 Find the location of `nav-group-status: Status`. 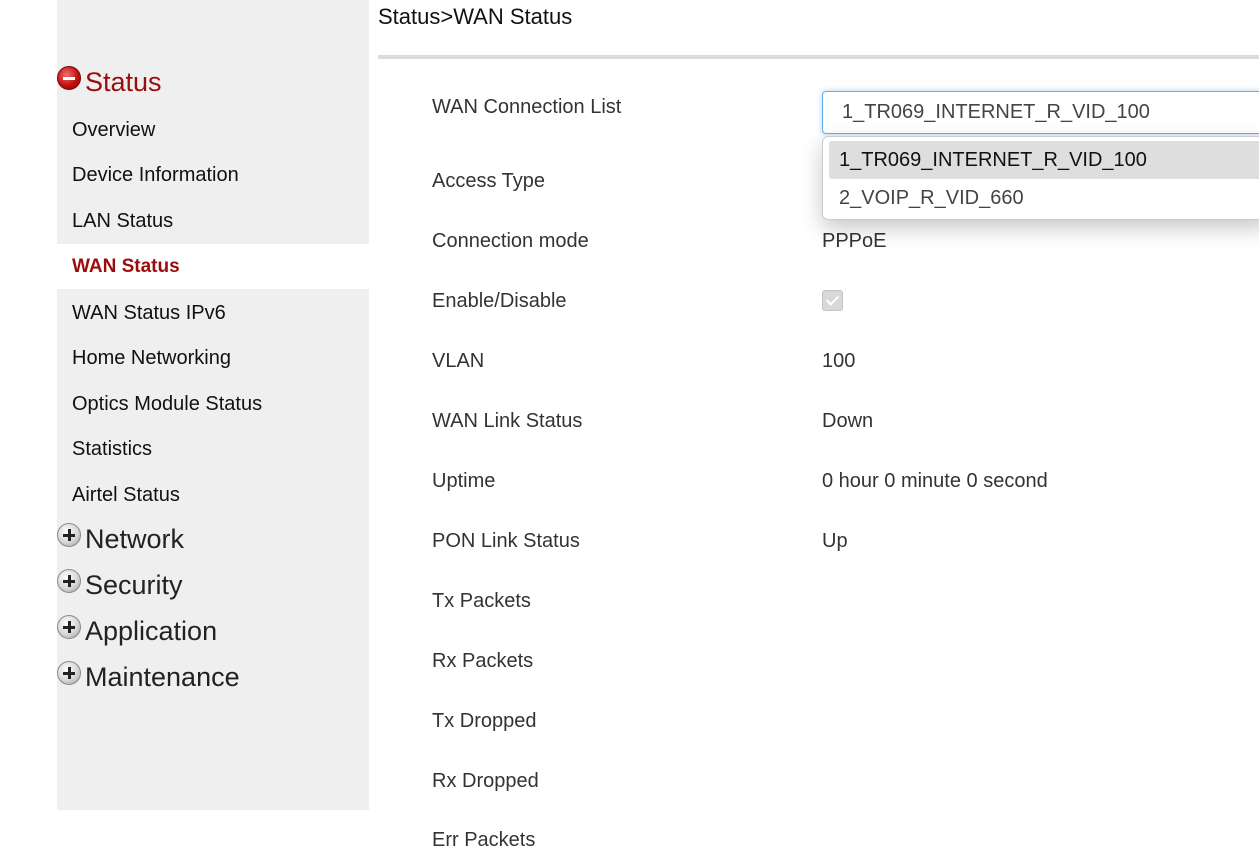

nav-group-status: Status is located at coordinates (109, 82).